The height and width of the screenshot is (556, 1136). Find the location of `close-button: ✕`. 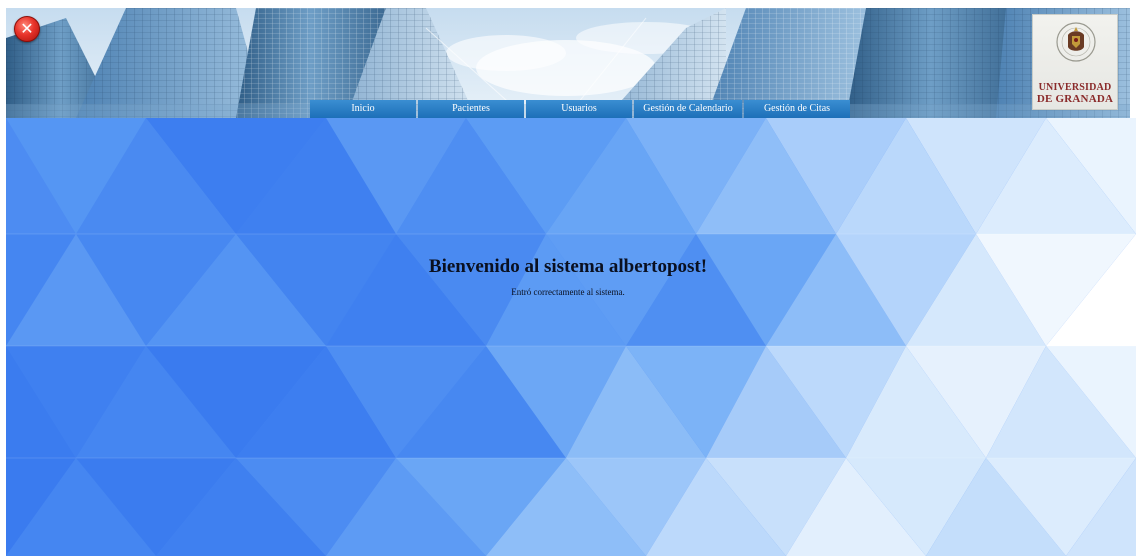

close-button: ✕ is located at coordinates (27, 29).